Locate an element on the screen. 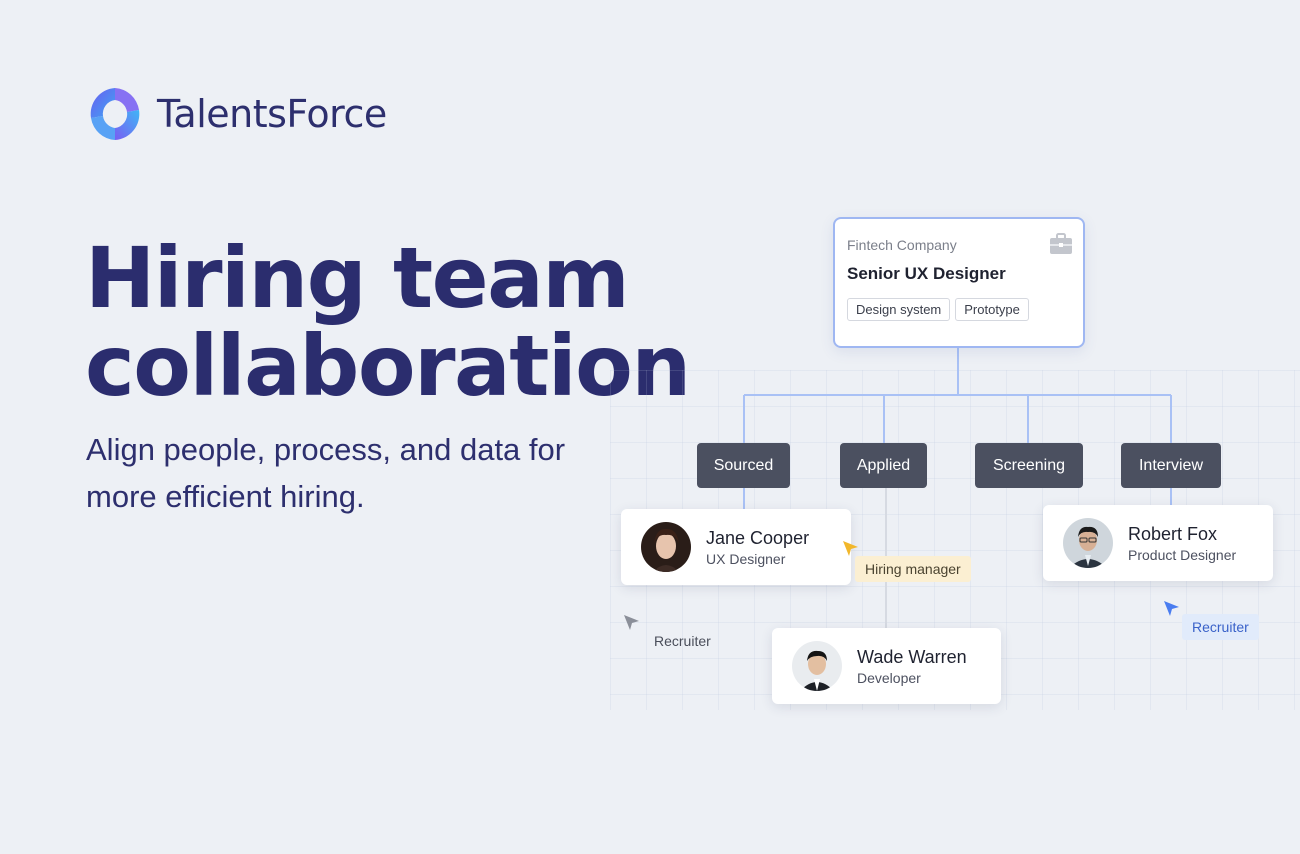  candidate-card-robert-fox: Robert Fox Product Designer is located at coordinates (1158, 543).